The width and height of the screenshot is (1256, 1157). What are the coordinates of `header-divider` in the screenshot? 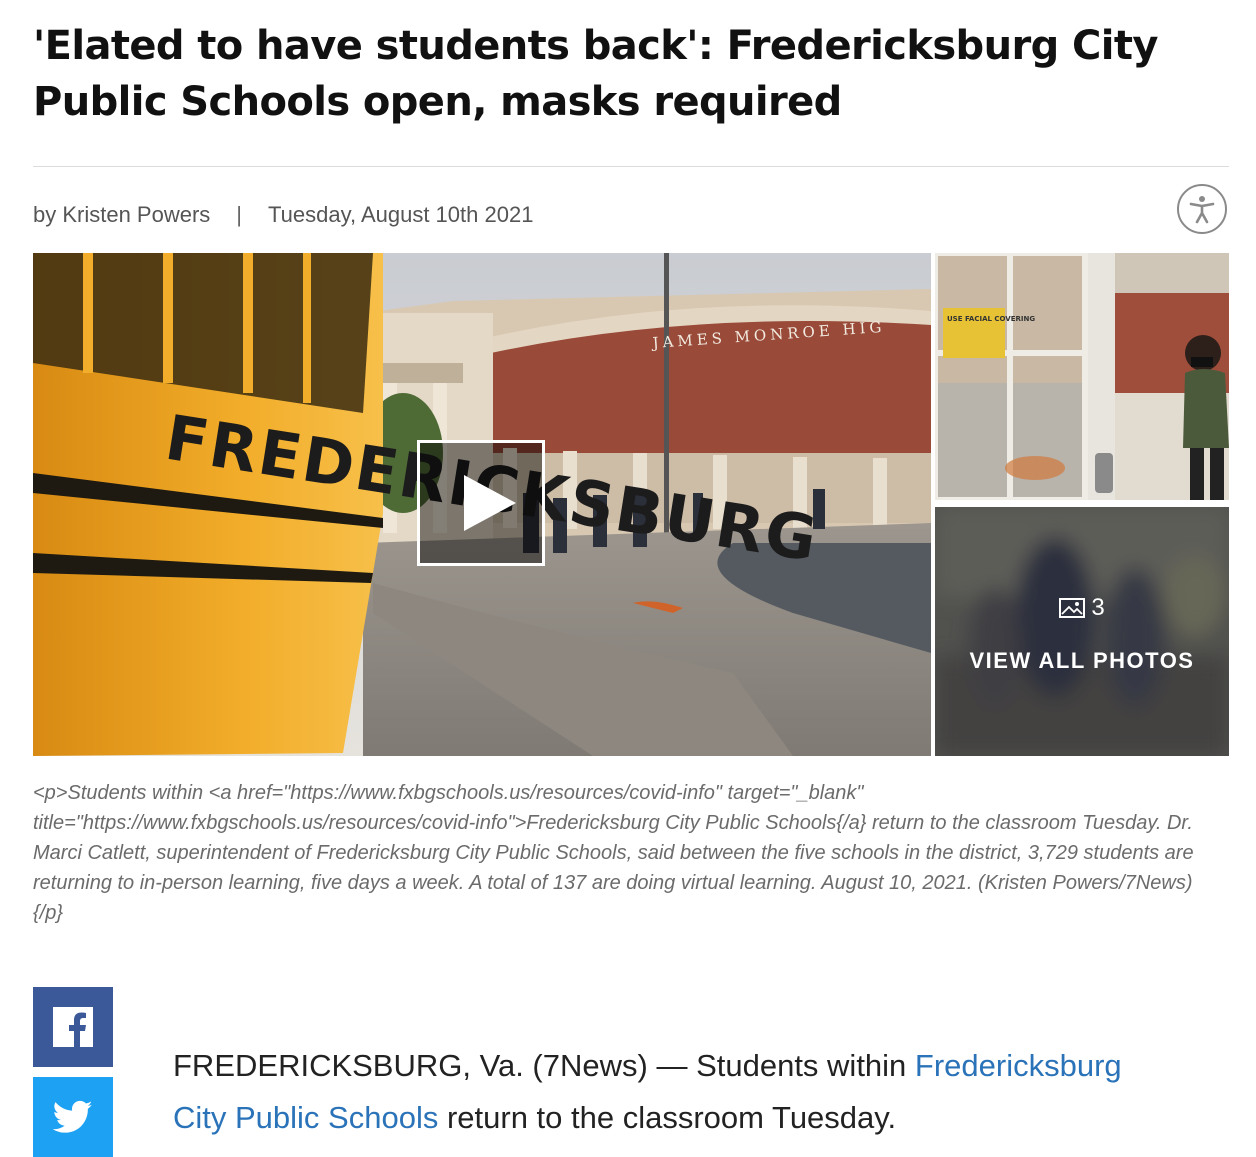 It's located at (631, 166).